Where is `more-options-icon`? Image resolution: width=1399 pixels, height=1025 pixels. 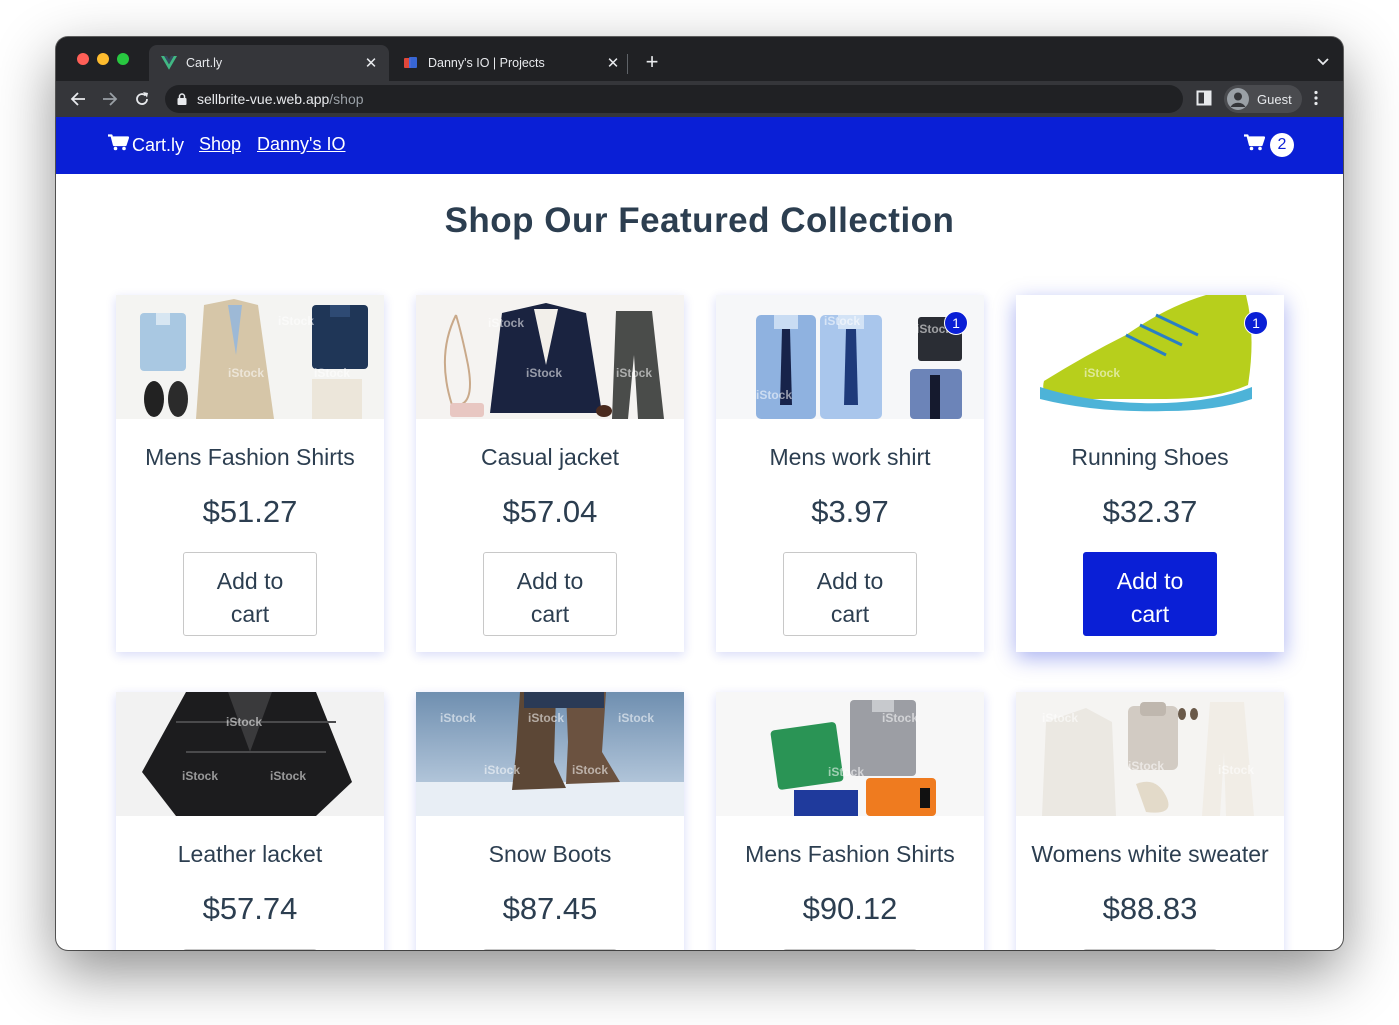
more-options-icon is located at coordinates (1316, 100).